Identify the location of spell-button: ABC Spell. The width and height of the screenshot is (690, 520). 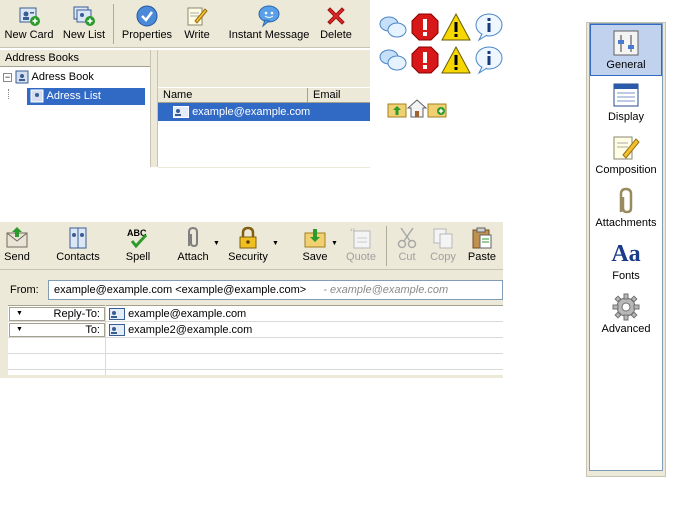
(138, 247).